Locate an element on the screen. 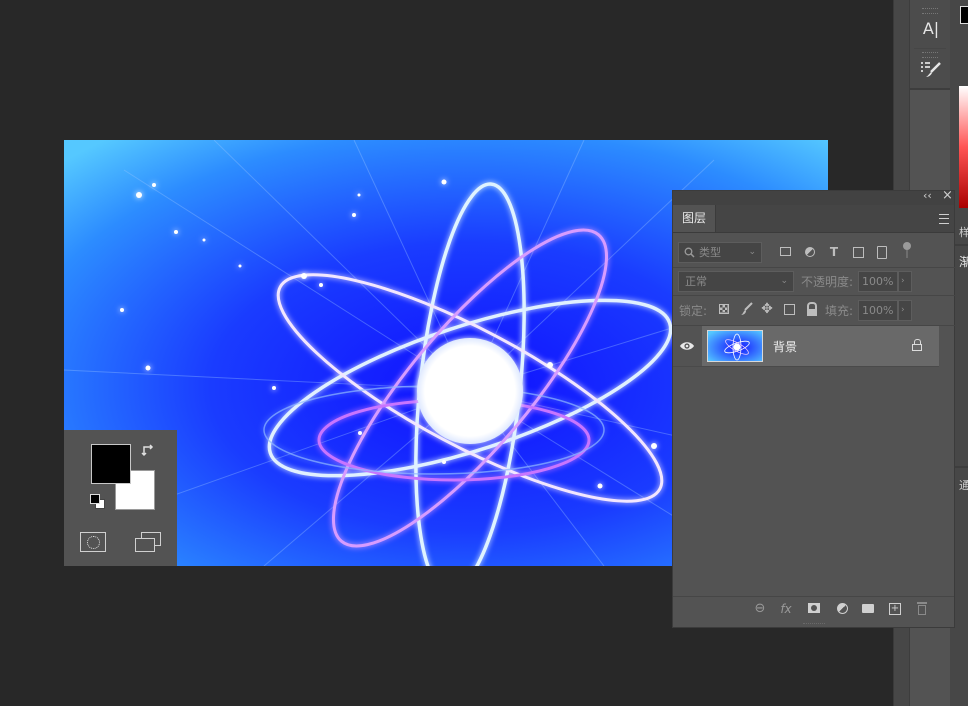 The height and width of the screenshot is (706, 968). foreground-color-swatch is located at coordinates (111, 464).